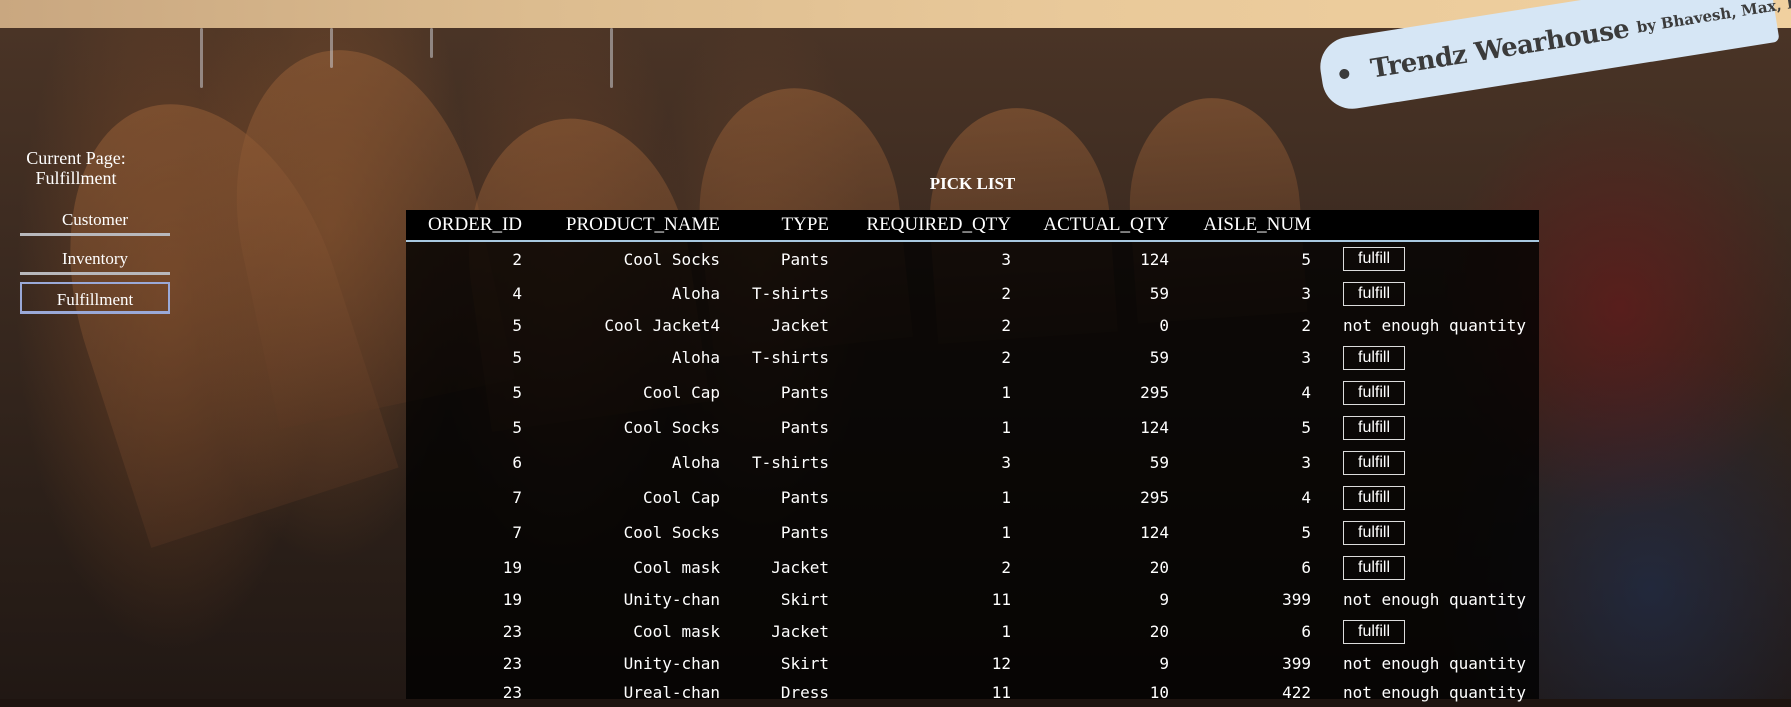 The height and width of the screenshot is (707, 1791). I want to click on cell-order-id: 7, so click(517, 497).